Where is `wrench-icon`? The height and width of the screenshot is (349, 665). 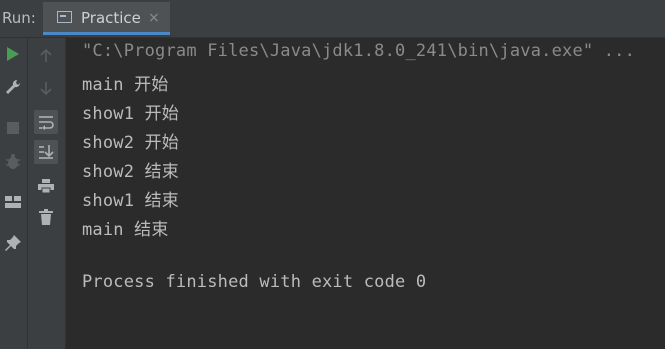
wrench-icon is located at coordinates (13, 86).